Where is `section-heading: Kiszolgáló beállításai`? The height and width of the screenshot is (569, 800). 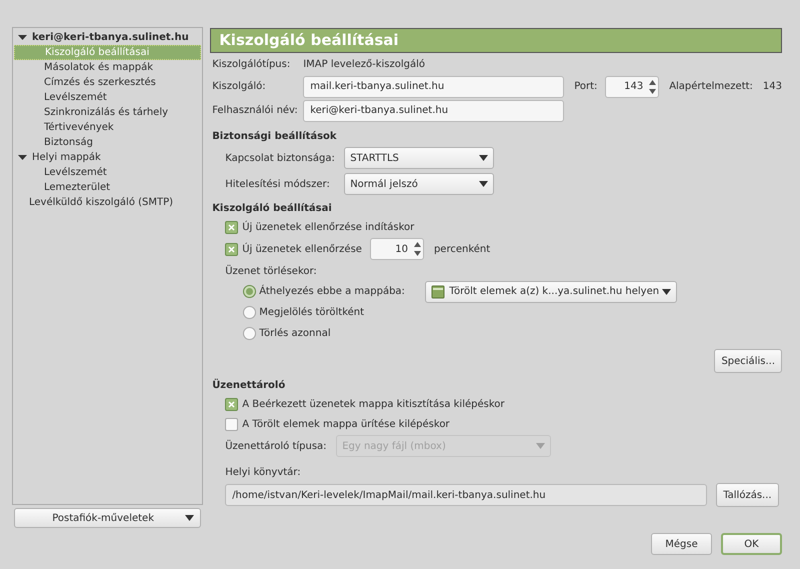
section-heading: Kiszolgáló beállításai is located at coordinates (272, 209).